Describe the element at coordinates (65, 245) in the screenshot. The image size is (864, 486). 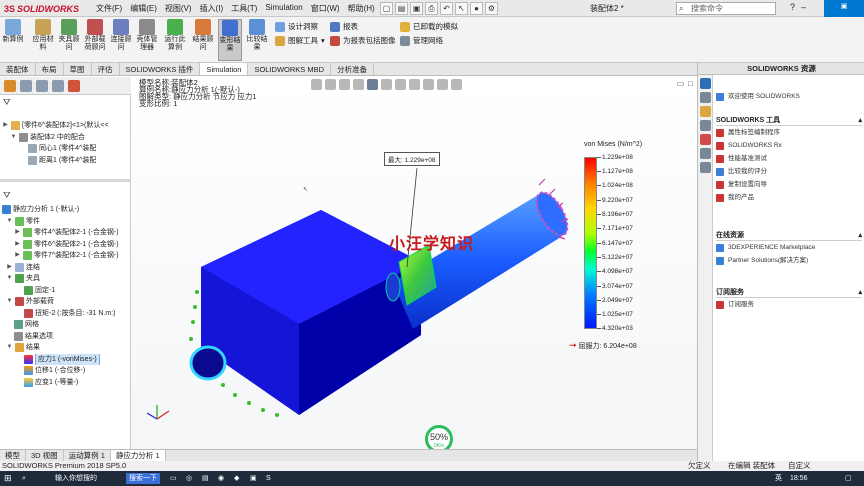
I see `tree-row: ▶ 零件6^装配体2-1 (-合金钢-)` at that location.